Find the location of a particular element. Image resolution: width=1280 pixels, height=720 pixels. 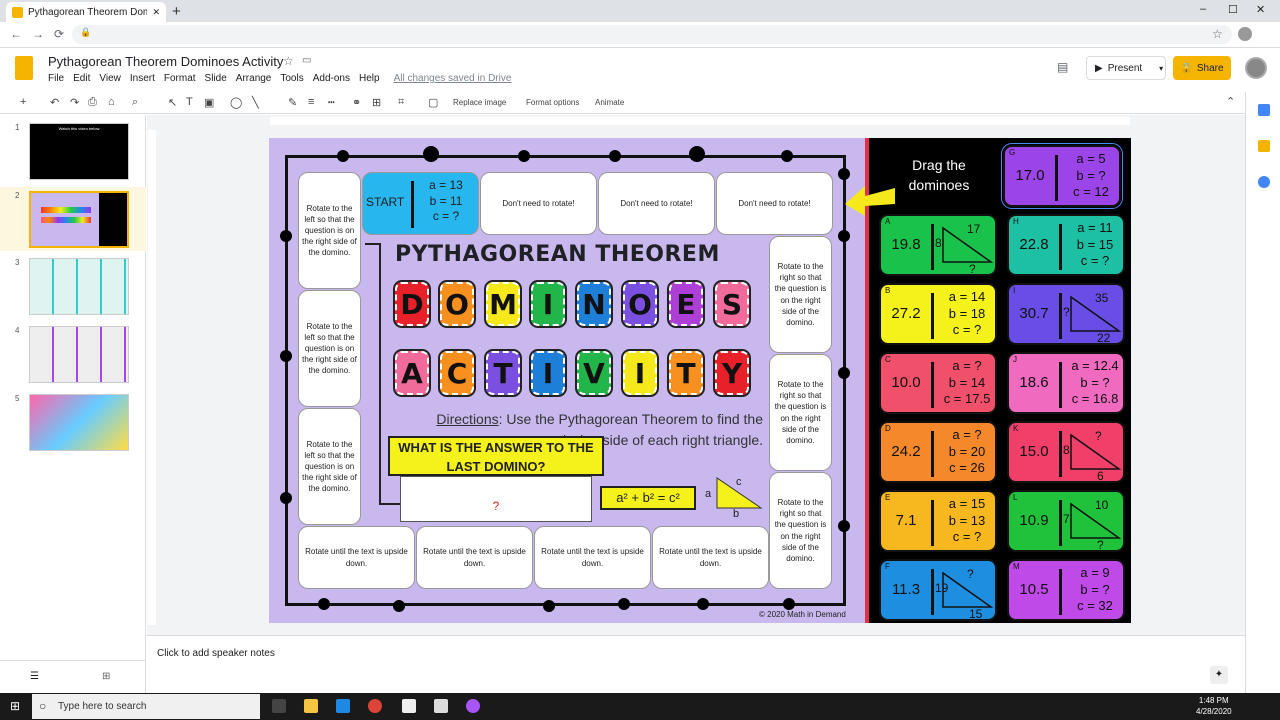

new-slide-icon: + is located at coordinates (23, 102).